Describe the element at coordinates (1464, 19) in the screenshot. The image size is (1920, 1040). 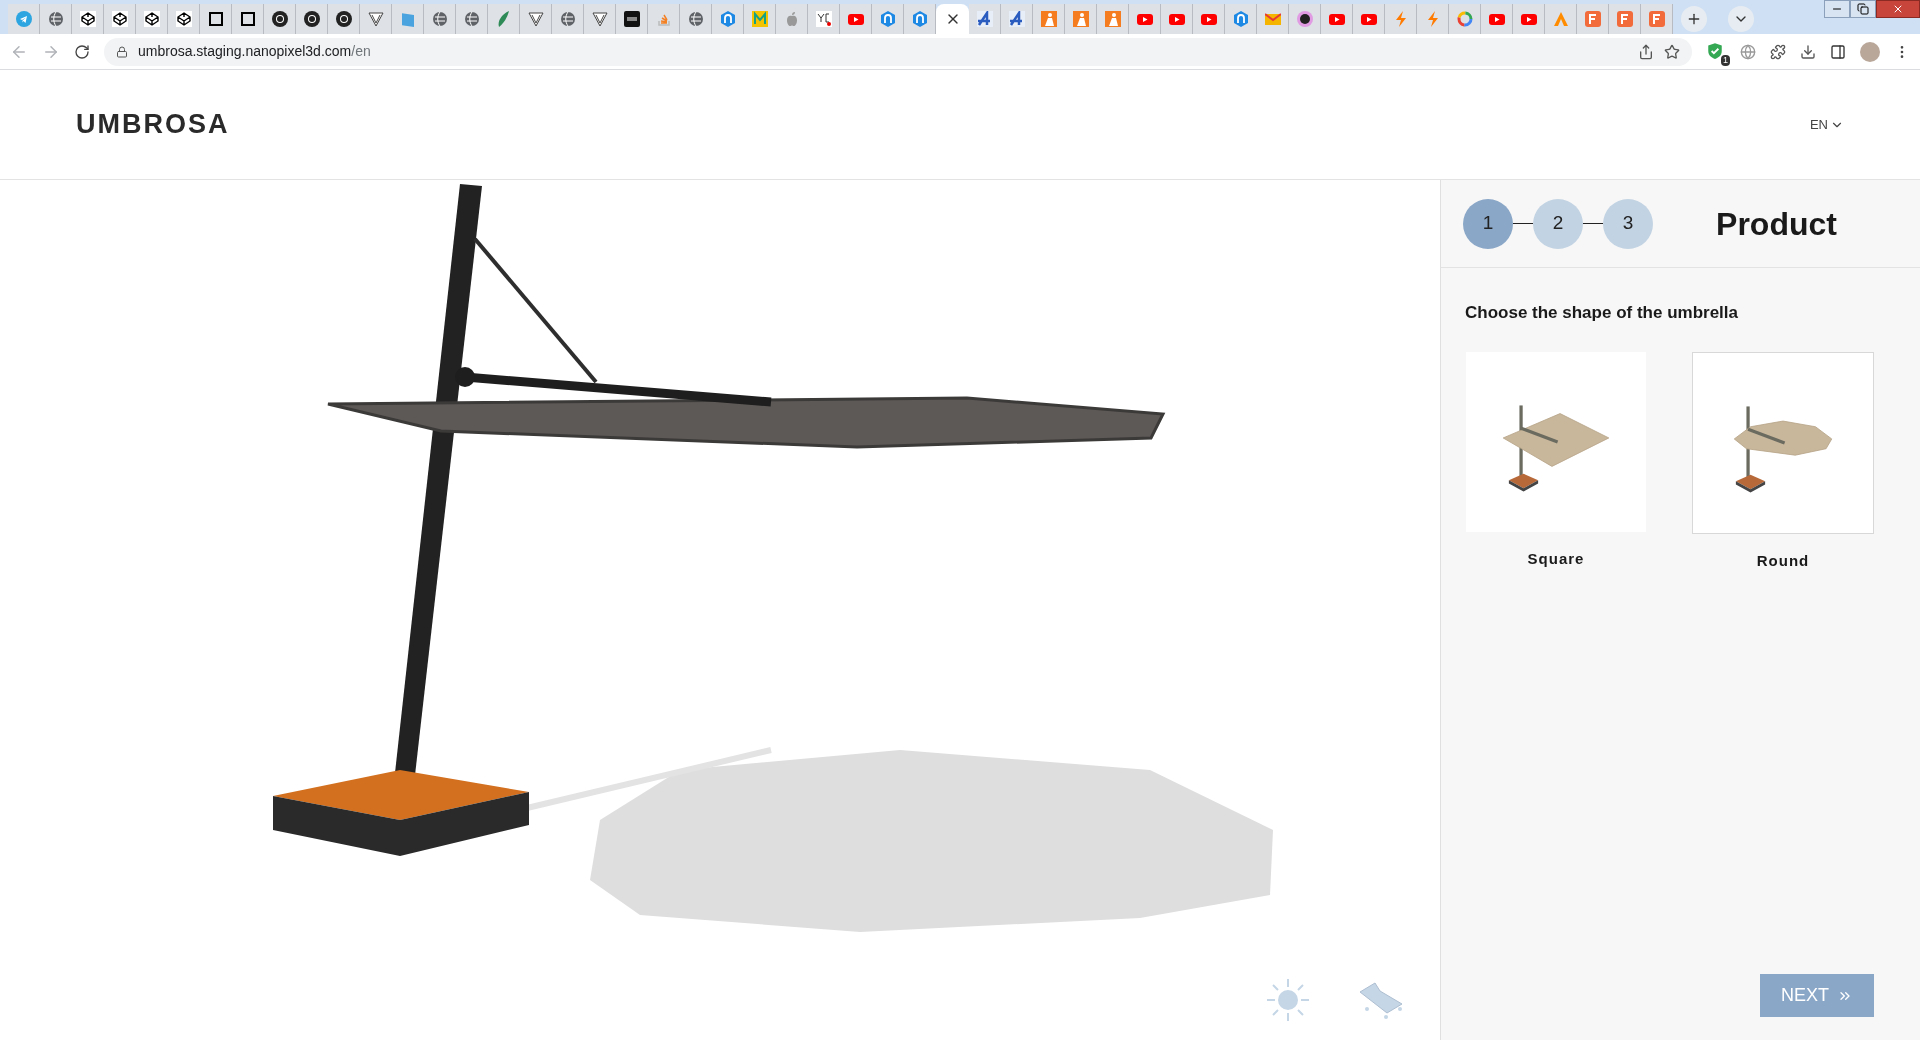
I see `multicolor-ring-icon` at that location.